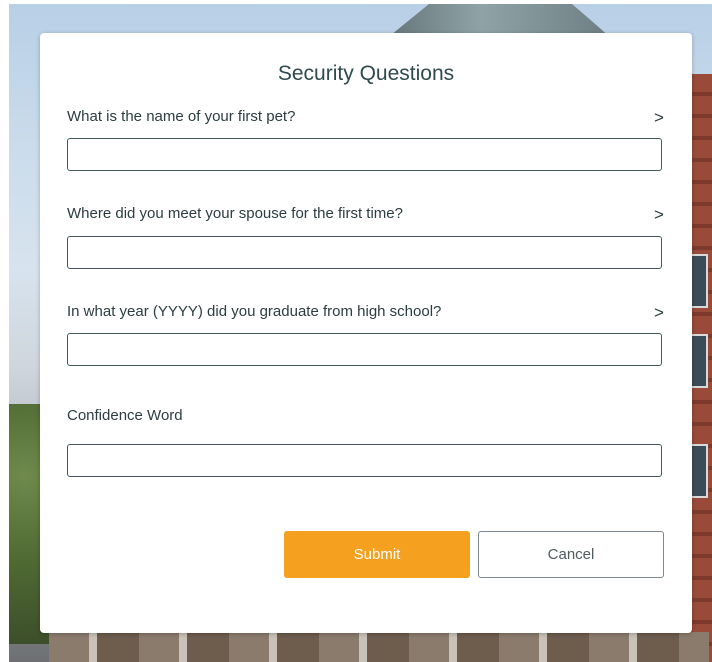 The height and width of the screenshot is (662, 712). What do you see at coordinates (366, 73) in the screenshot?
I see `dialog-title: Security Questions` at bounding box center [366, 73].